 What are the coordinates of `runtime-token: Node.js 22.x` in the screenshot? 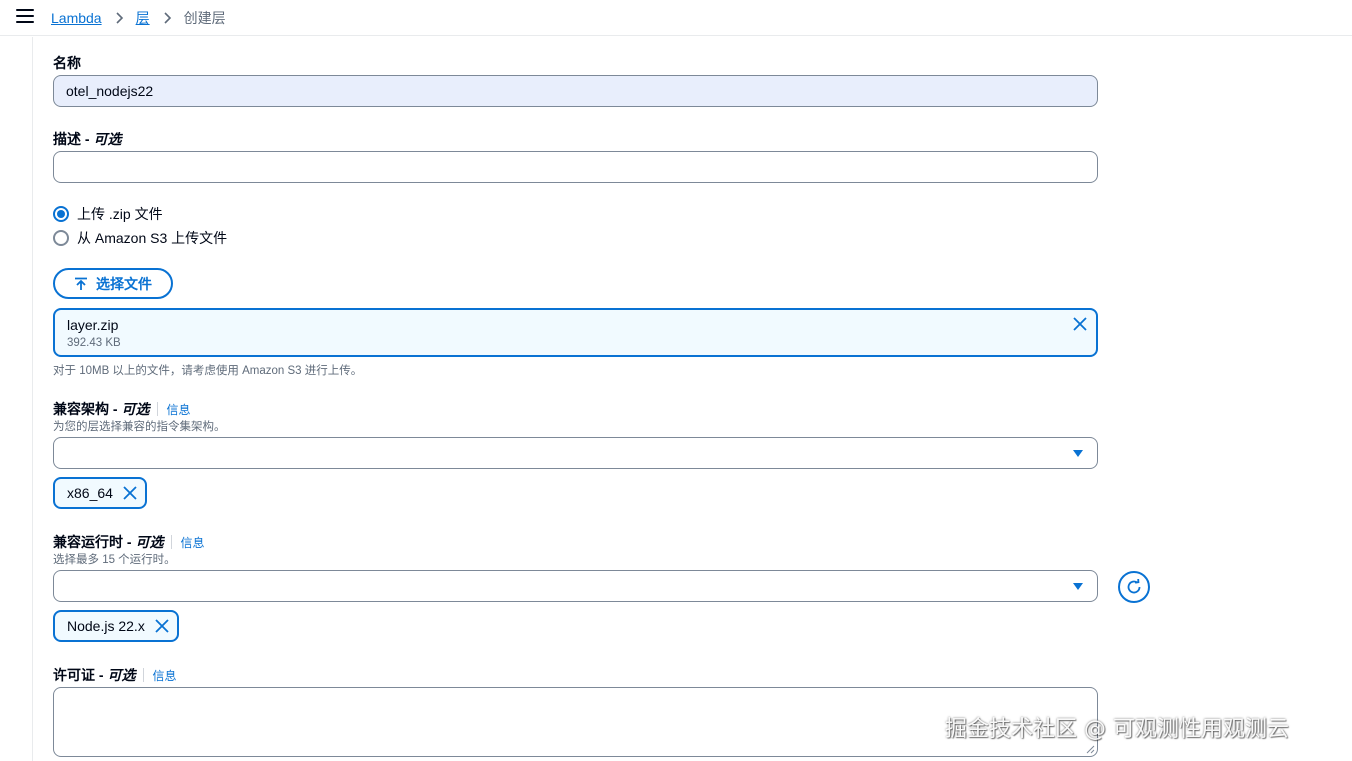 It's located at (116, 626).